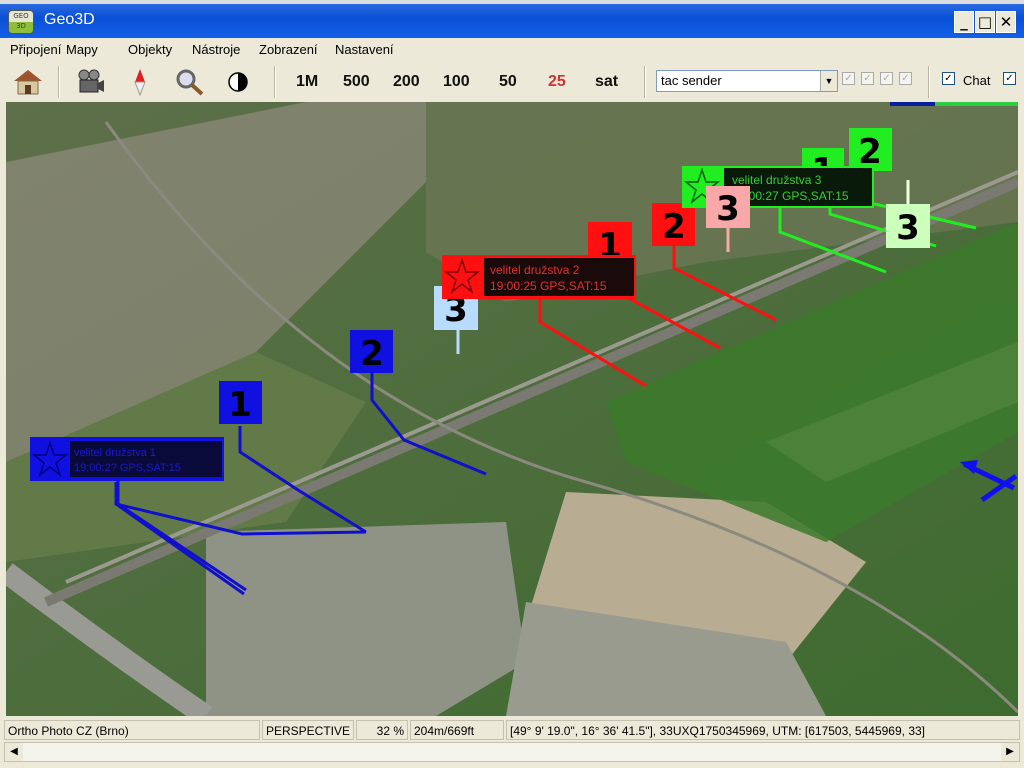  Describe the element at coordinates (132, 730) in the screenshot. I see `map-source-status: Ortho Photo CZ (Brno)` at that location.